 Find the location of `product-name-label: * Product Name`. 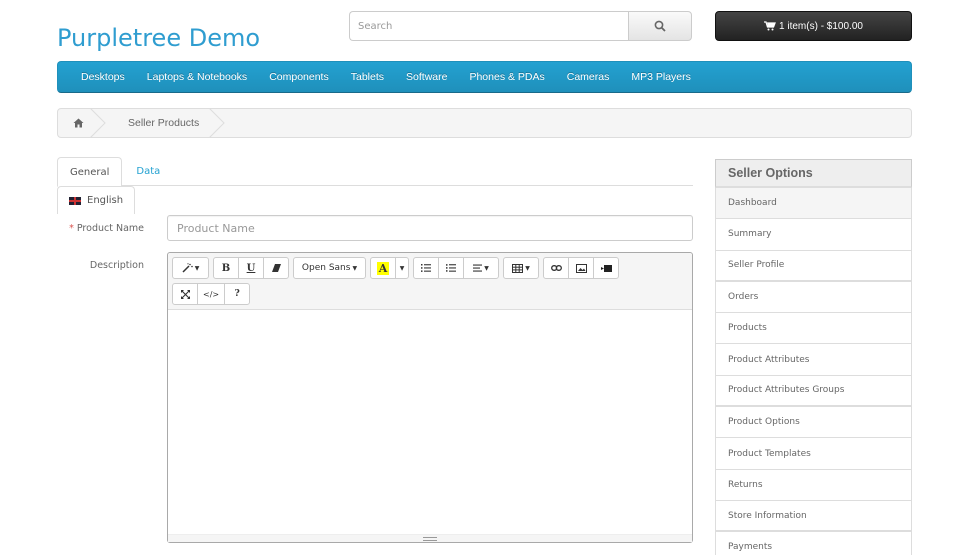

product-name-label: * Product Name is located at coordinates (100, 228).